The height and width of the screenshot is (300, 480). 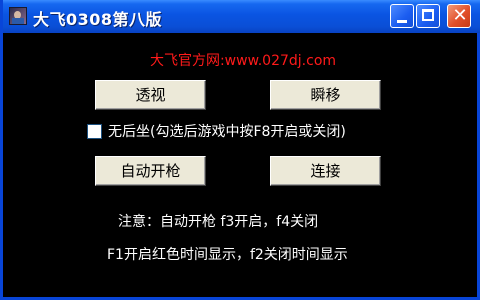 I want to click on app-icon, so click(x=18, y=16).